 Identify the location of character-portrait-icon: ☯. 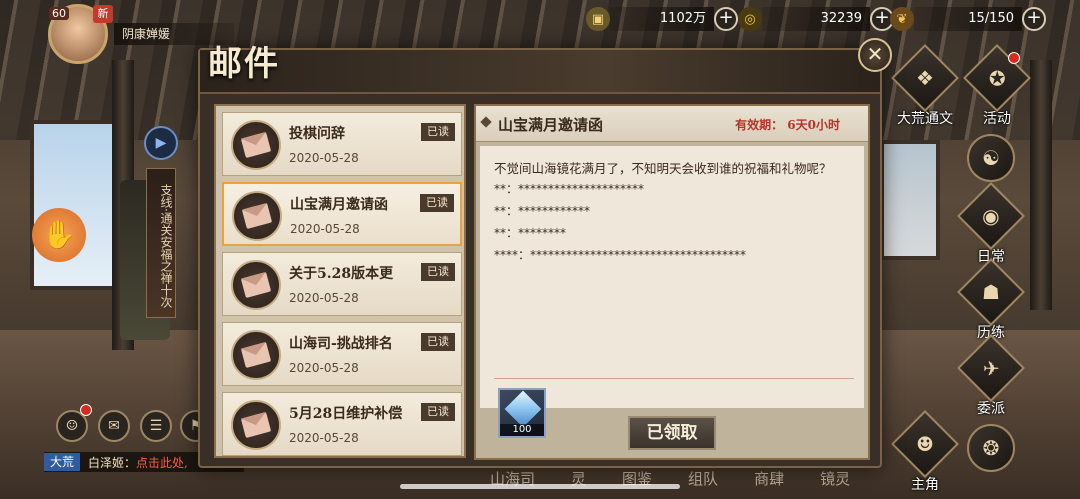
(991, 158).